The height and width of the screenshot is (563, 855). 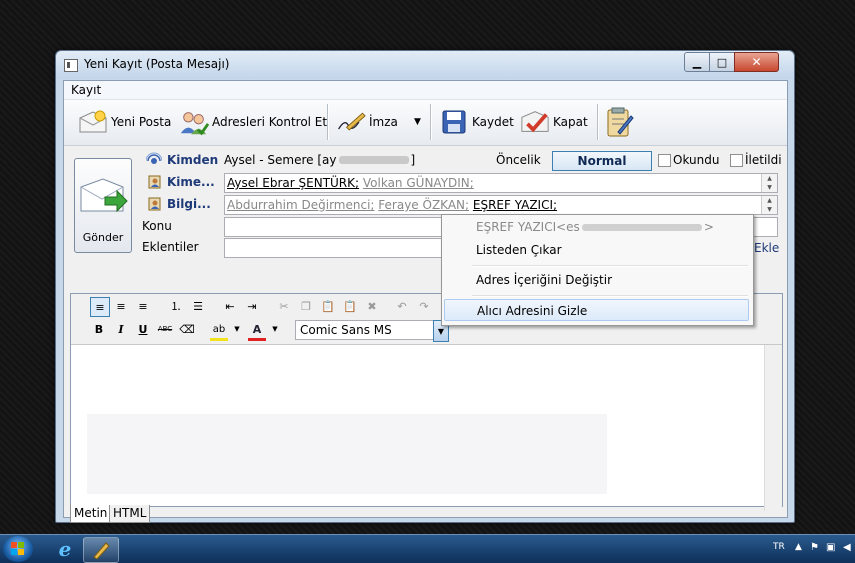 I want to click on font-color-dropdown-icon: ▼, so click(x=275, y=329).